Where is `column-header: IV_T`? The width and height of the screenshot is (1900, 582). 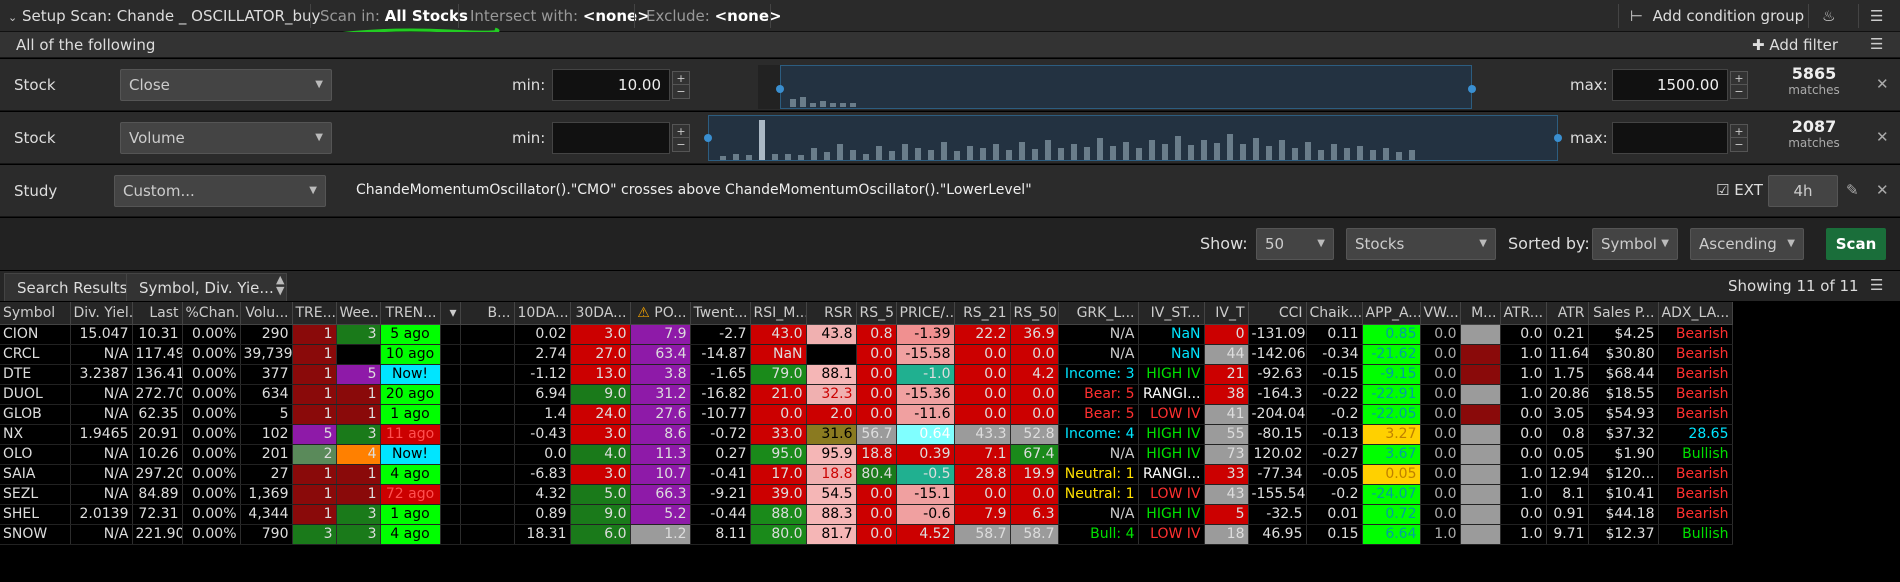 column-header: IV_T is located at coordinates (1226, 313).